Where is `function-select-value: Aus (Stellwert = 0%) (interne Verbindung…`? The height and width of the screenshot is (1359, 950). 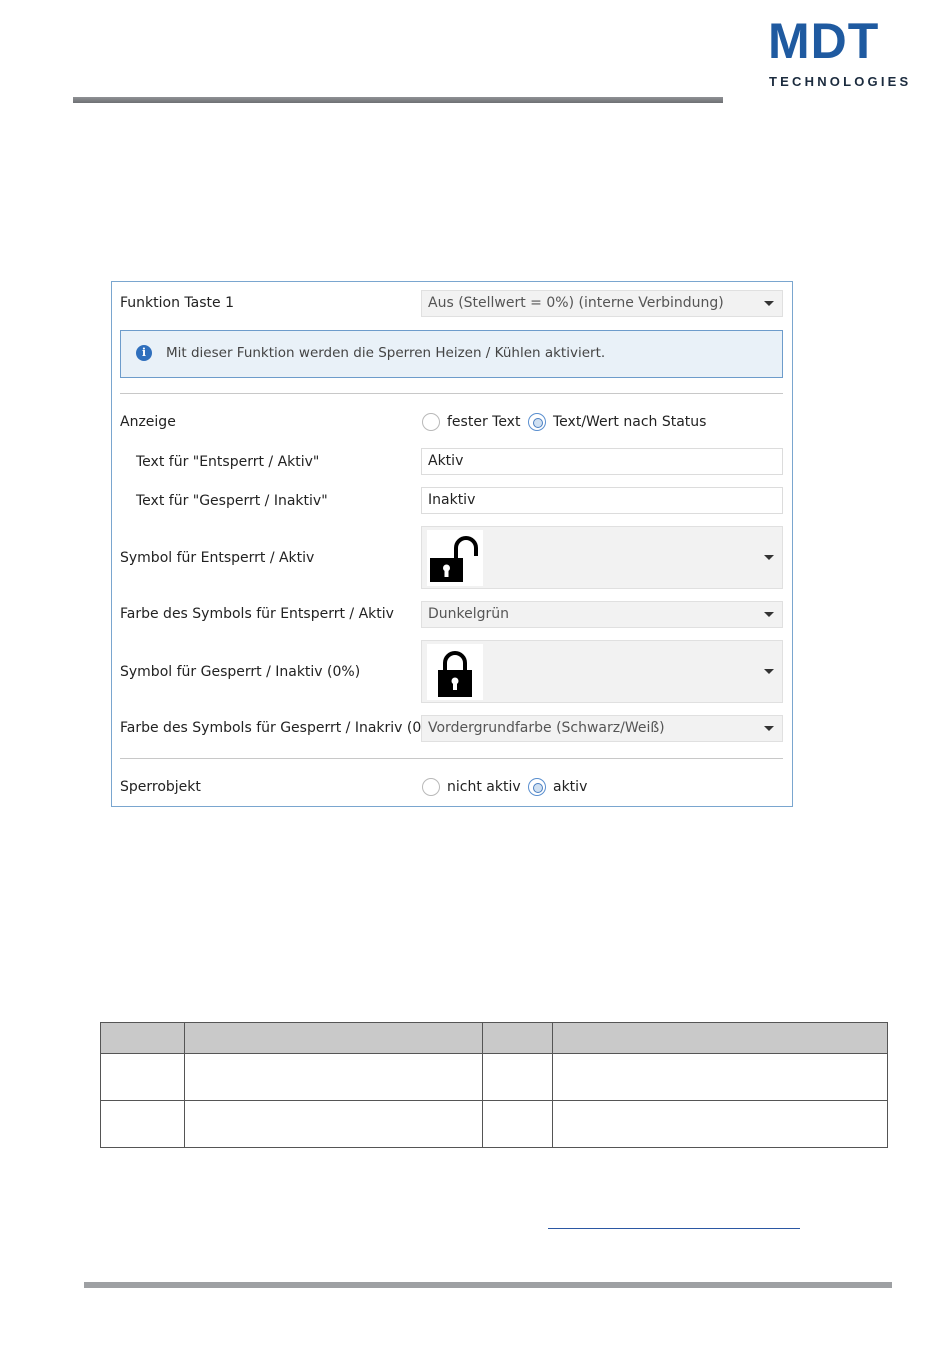
function-select-value: Aus (Stellwert = 0%) (interne Verbindung… is located at coordinates (576, 303).